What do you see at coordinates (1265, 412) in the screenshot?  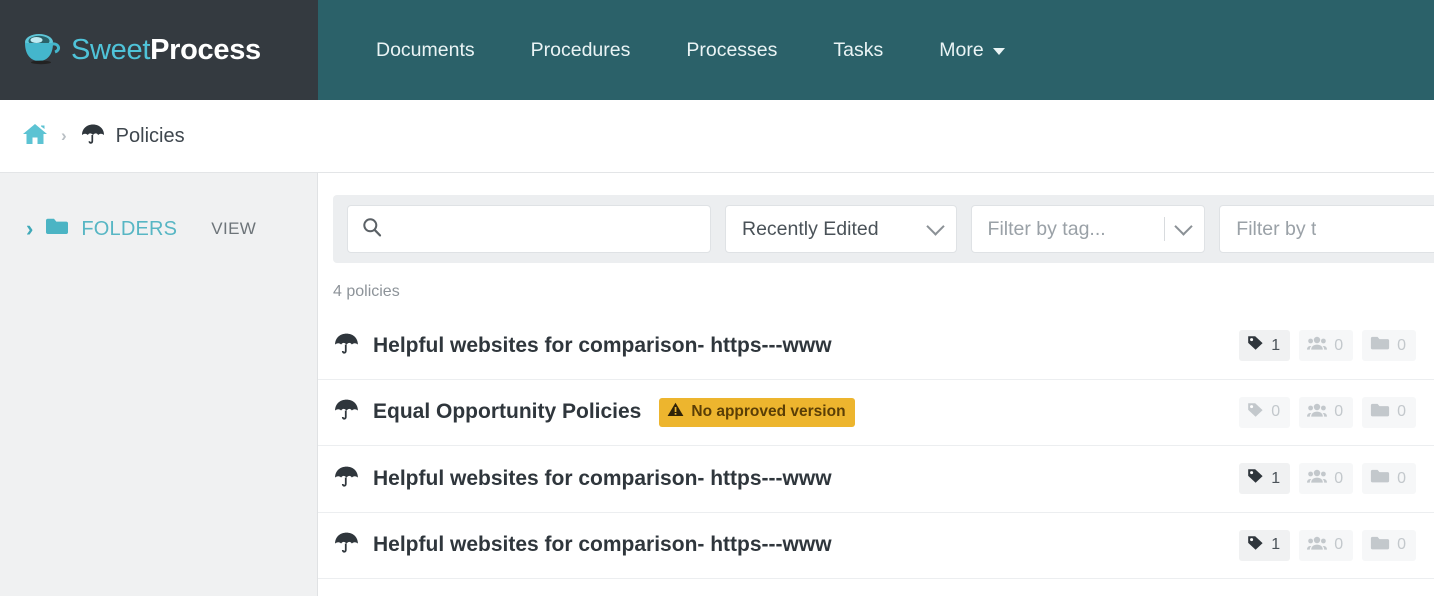 I see `tag-count-chip: 0` at bounding box center [1265, 412].